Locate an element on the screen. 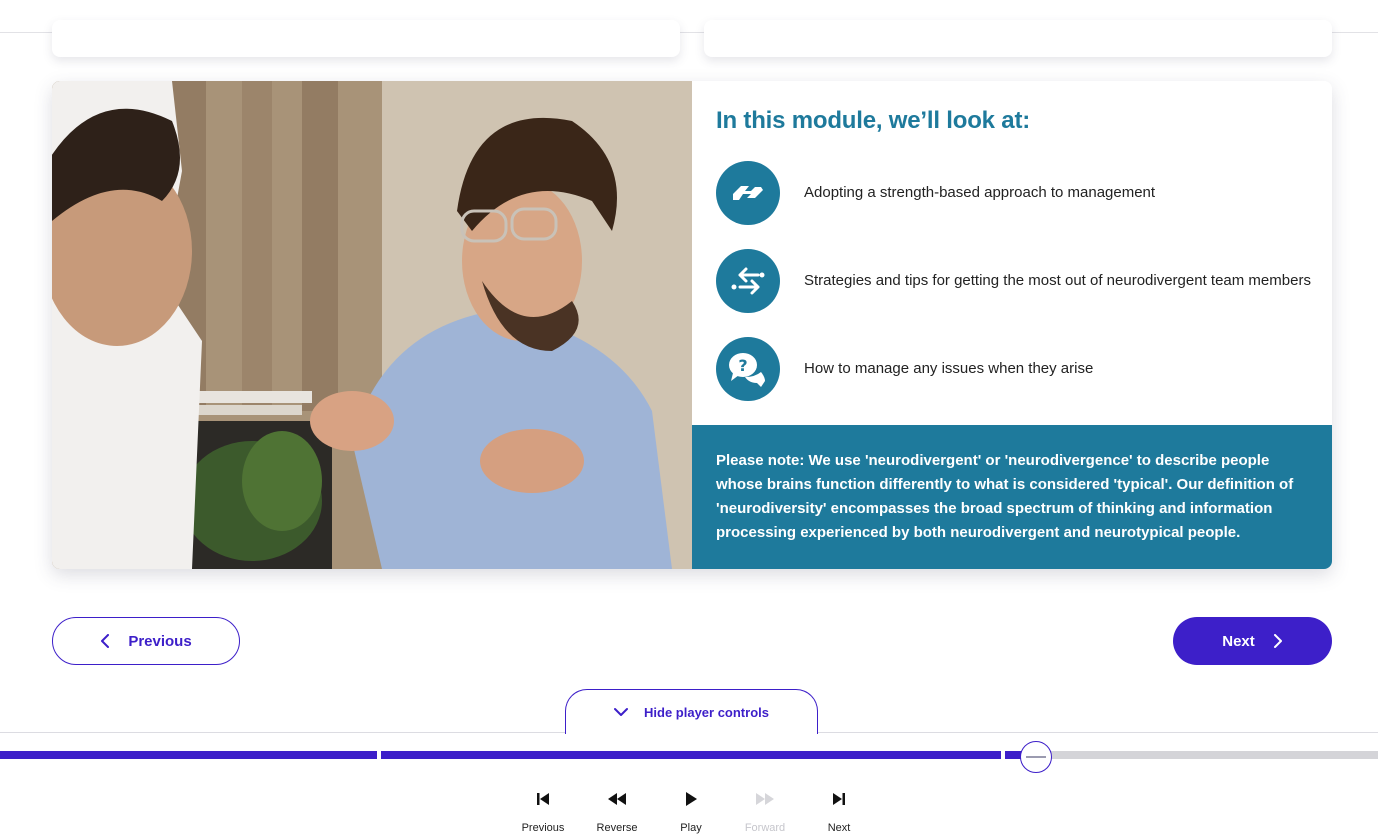  progress-segment-current is located at coordinates (1013, 755).